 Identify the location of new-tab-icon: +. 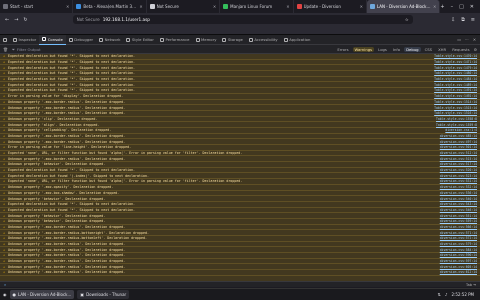
(442, 7).